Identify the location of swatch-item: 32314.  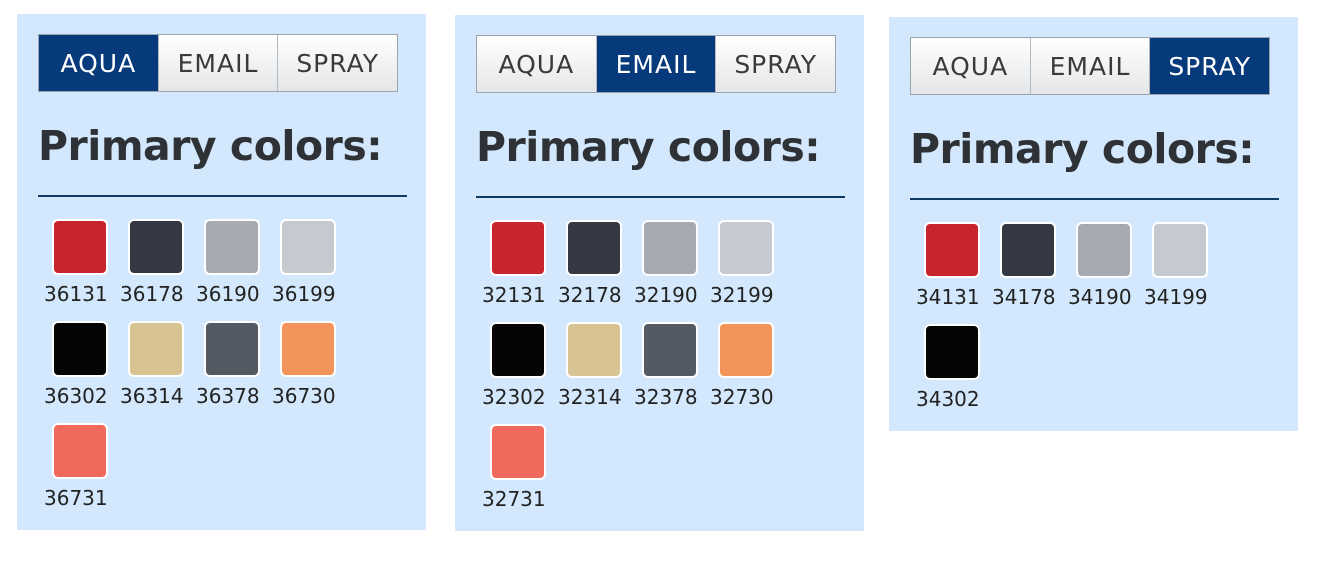
(596, 370).